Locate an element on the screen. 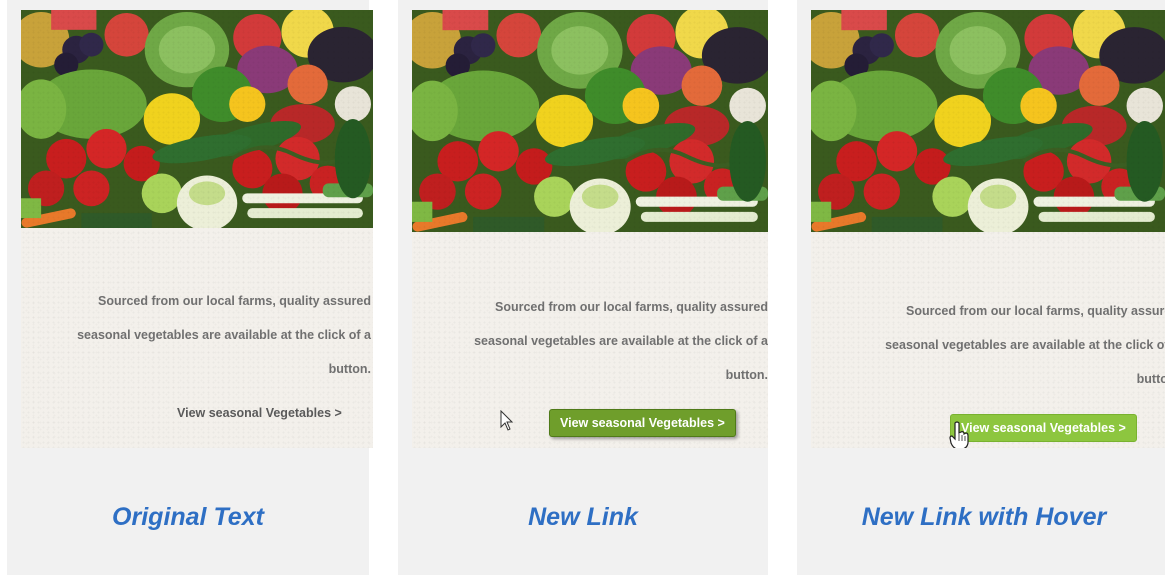 Image resolution: width=1165 pixels, height=575 pixels. panel-caption: Original Text is located at coordinates (188, 517).